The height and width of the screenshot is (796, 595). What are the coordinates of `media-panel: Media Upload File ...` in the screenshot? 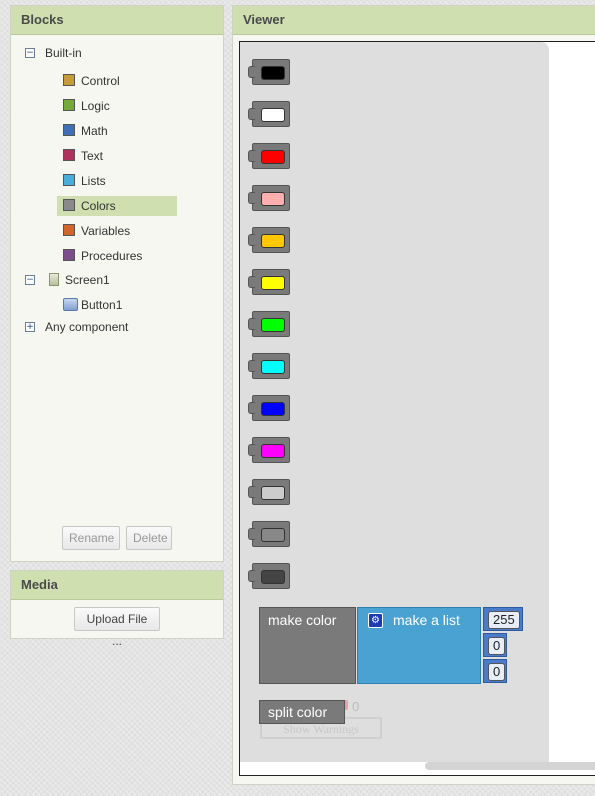 It's located at (117, 609).